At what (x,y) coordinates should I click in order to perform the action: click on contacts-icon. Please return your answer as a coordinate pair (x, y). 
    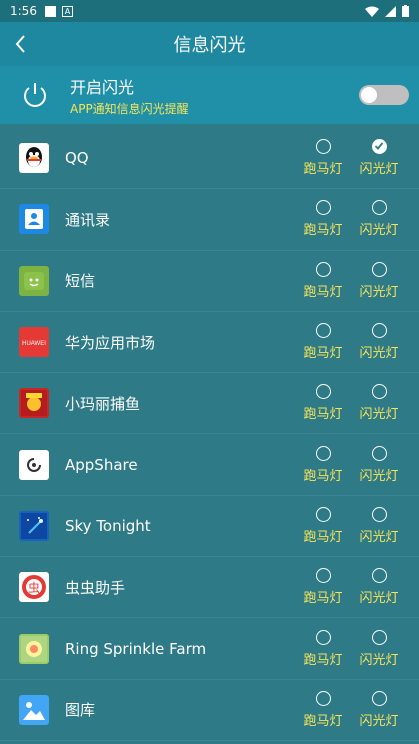
    Looking at the image, I should click on (34, 219).